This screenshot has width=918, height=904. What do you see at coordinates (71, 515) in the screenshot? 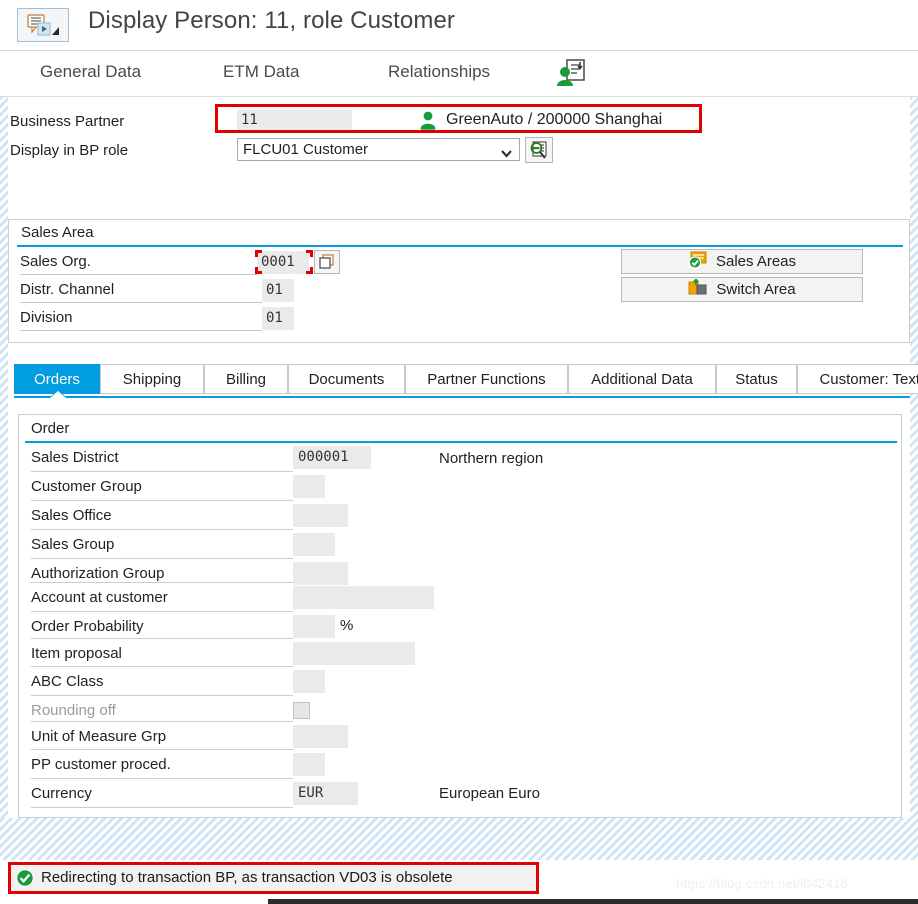
I see `sales-office-label: Sales Office` at bounding box center [71, 515].